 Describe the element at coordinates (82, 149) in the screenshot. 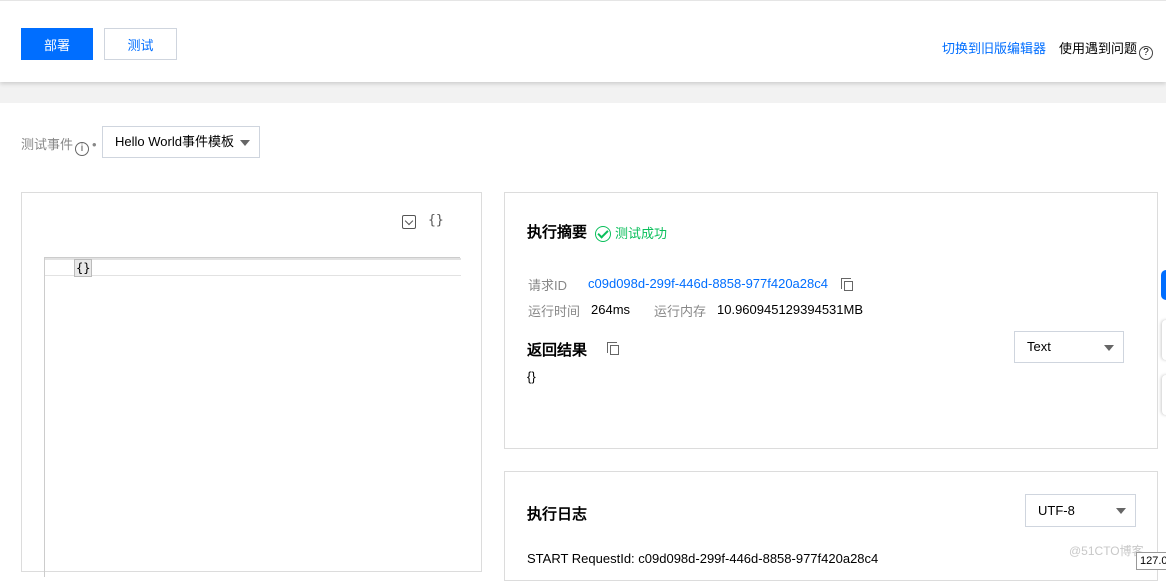

I see `info-icon: i` at that location.